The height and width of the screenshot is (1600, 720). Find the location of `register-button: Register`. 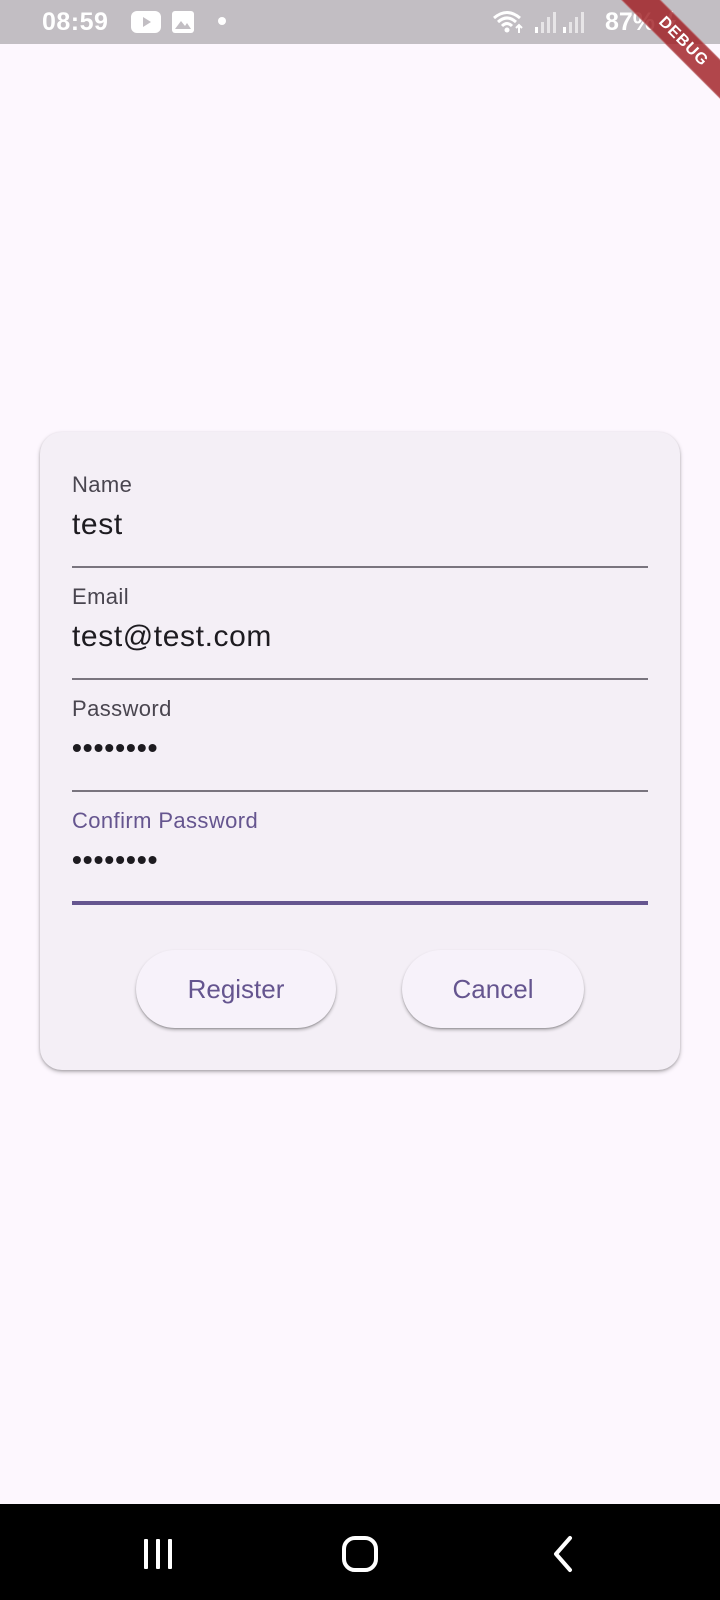

register-button: Register is located at coordinates (236, 989).